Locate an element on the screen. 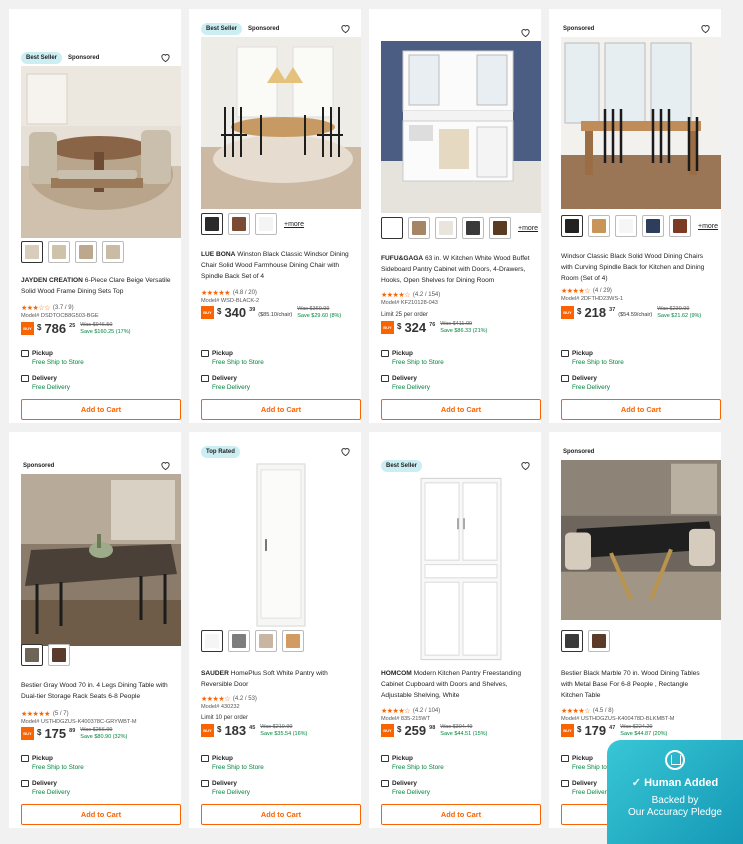 The height and width of the screenshot is (844, 743). review-count: (4.2 / 154) is located at coordinates (426, 295).